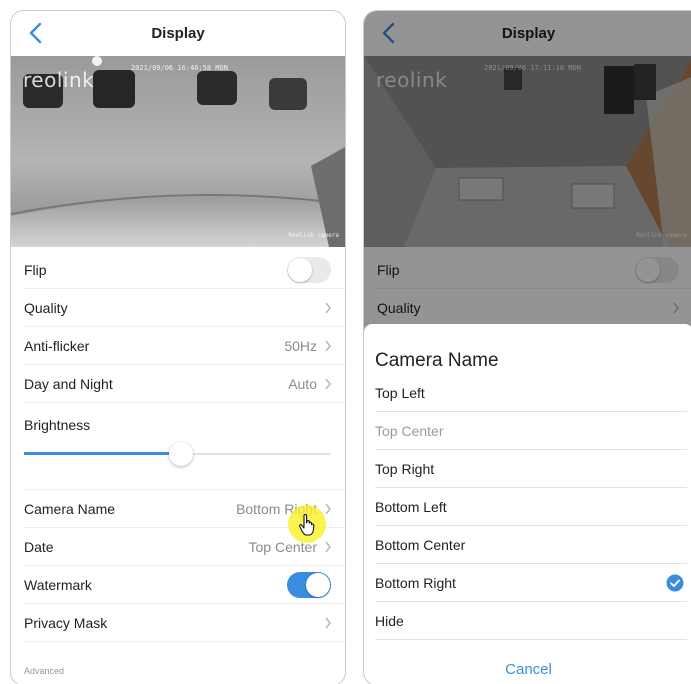 The height and width of the screenshot is (684, 691). Describe the element at coordinates (307, 525) in the screenshot. I see `hand-pointer-icon` at that location.